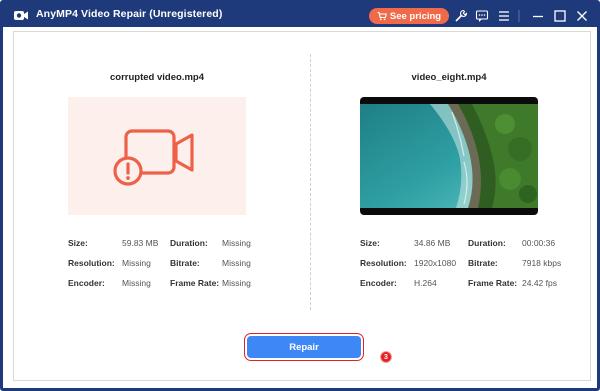 Image resolution: width=600 pixels, height=391 pixels. Describe the element at coordinates (140, 243) in the screenshot. I see `size-value: 59.83 MB` at that location.